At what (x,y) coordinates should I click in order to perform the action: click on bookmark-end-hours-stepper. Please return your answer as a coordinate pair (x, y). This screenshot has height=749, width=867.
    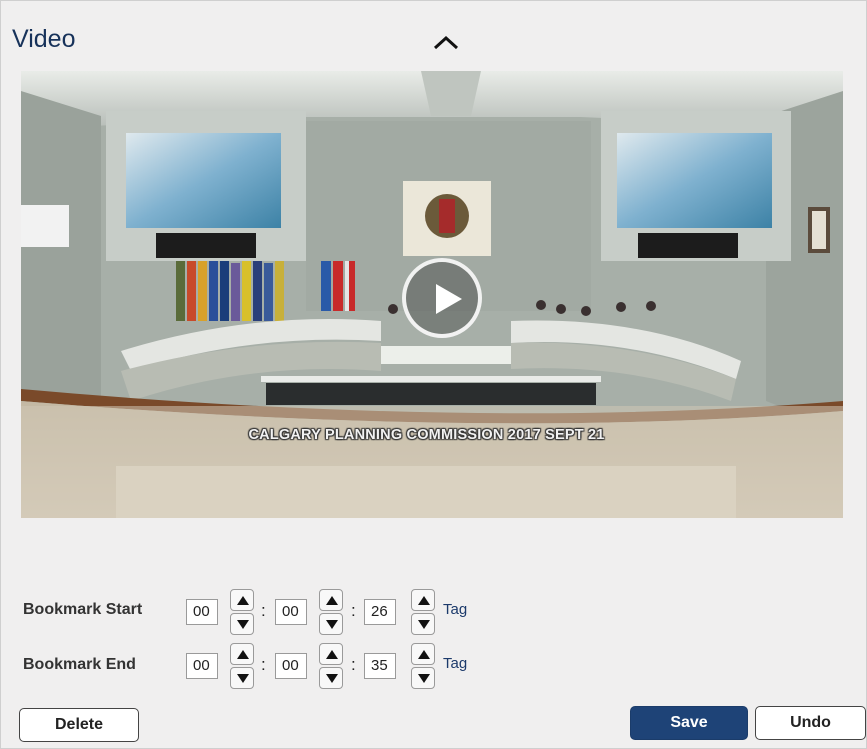
    Looking at the image, I should click on (242, 666).